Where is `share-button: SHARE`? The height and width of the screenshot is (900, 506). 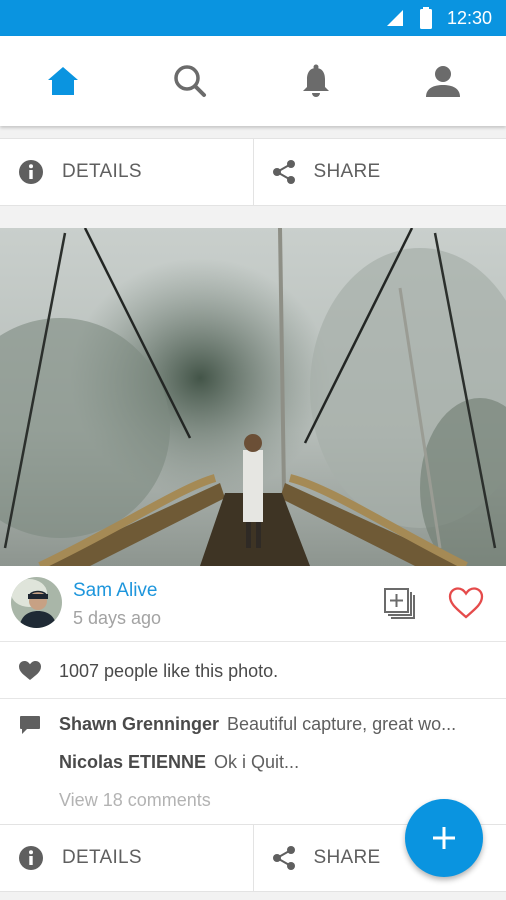 share-button: SHARE is located at coordinates (379, 172).